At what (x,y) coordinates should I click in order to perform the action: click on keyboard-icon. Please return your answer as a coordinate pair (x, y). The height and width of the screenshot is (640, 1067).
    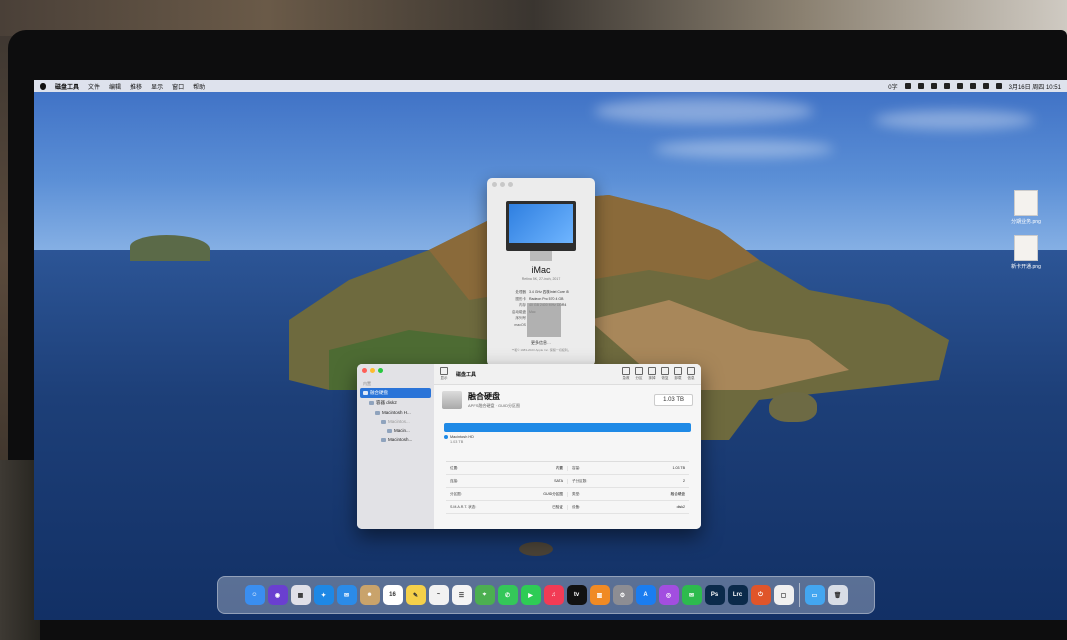
    Looking at the image, I should click on (933, 86).